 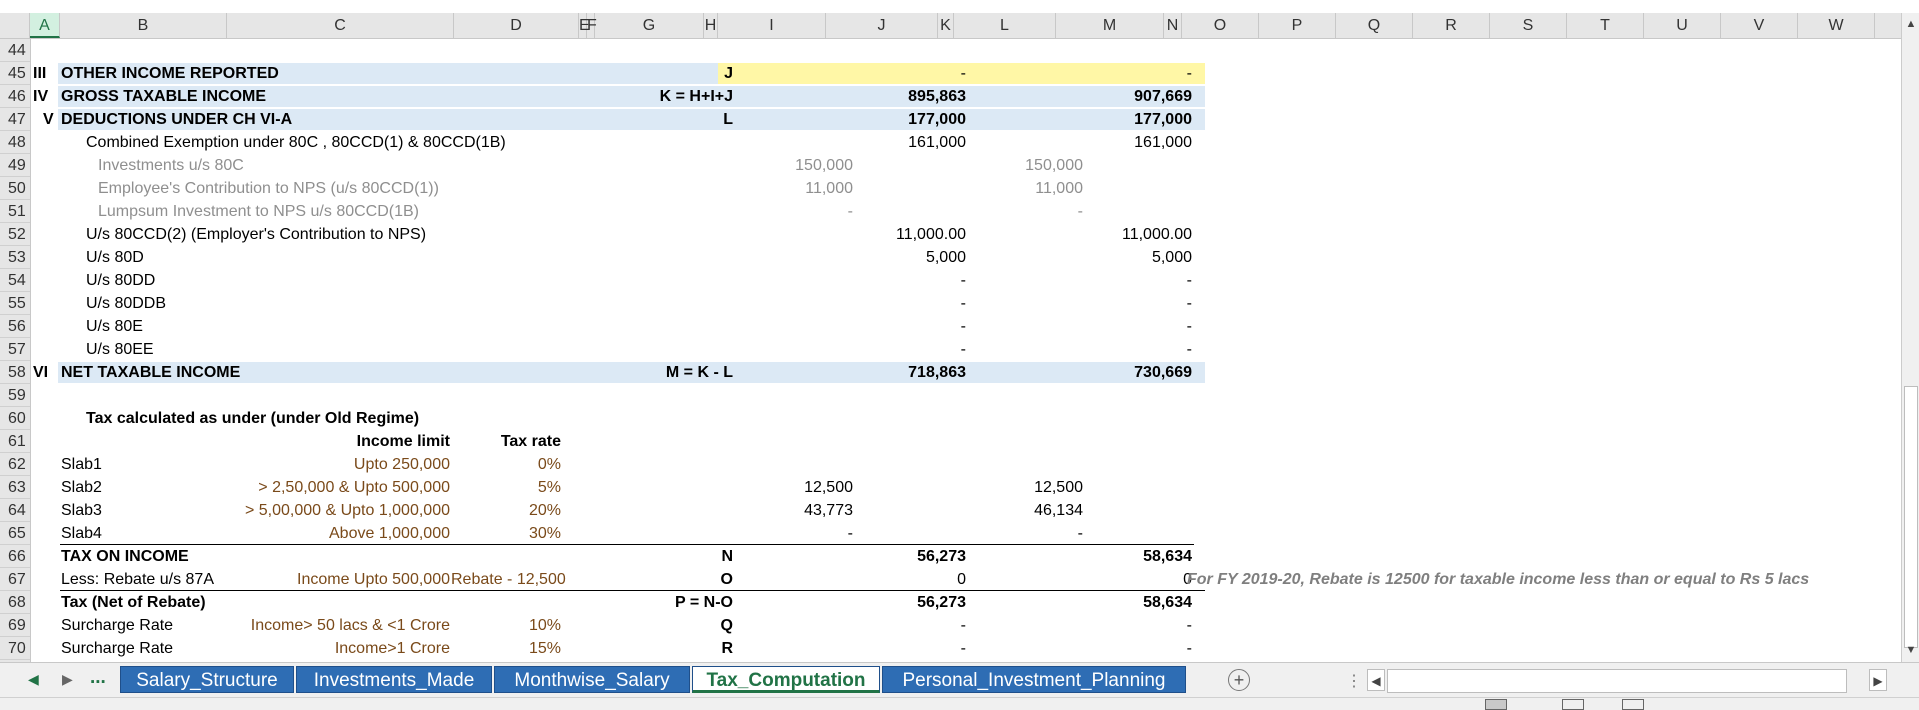 What do you see at coordinates (649, 25) in the screenshot?
I see `column-header-g: G` at bounding box center [649, 25].